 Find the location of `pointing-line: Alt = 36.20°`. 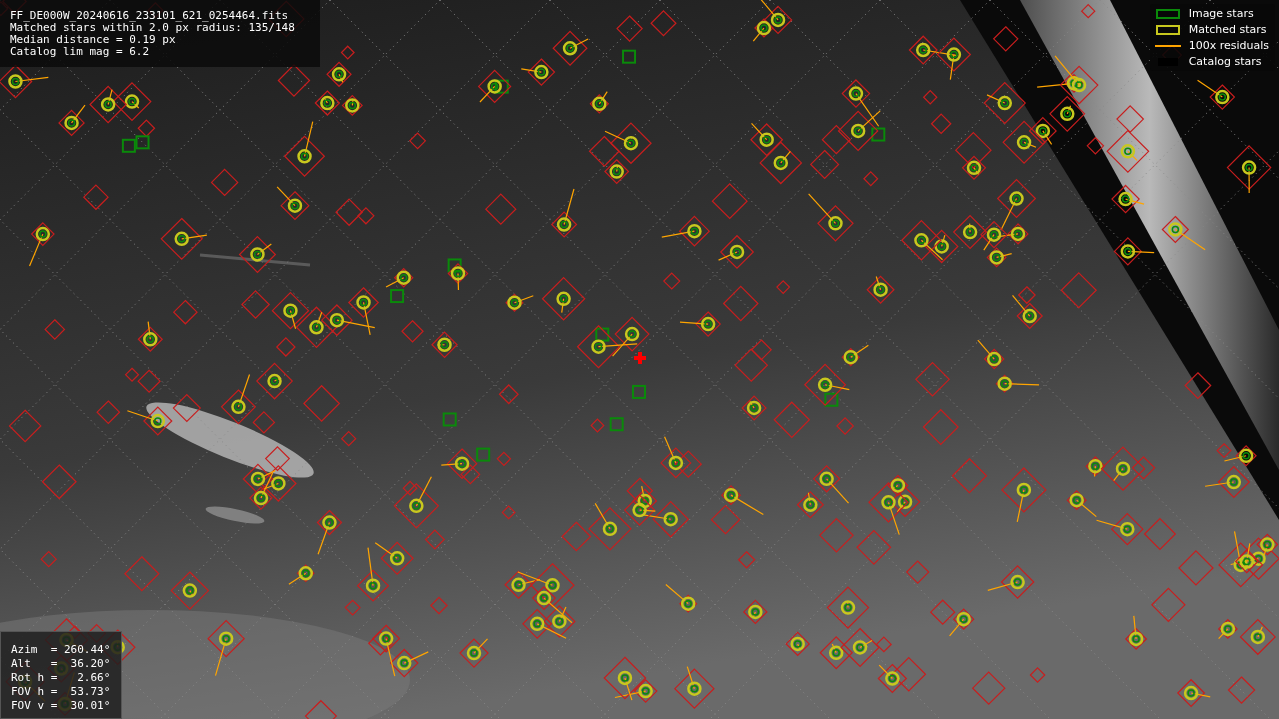

pointing-line: Alt = 36.20° is located at coordinates (61, 664).